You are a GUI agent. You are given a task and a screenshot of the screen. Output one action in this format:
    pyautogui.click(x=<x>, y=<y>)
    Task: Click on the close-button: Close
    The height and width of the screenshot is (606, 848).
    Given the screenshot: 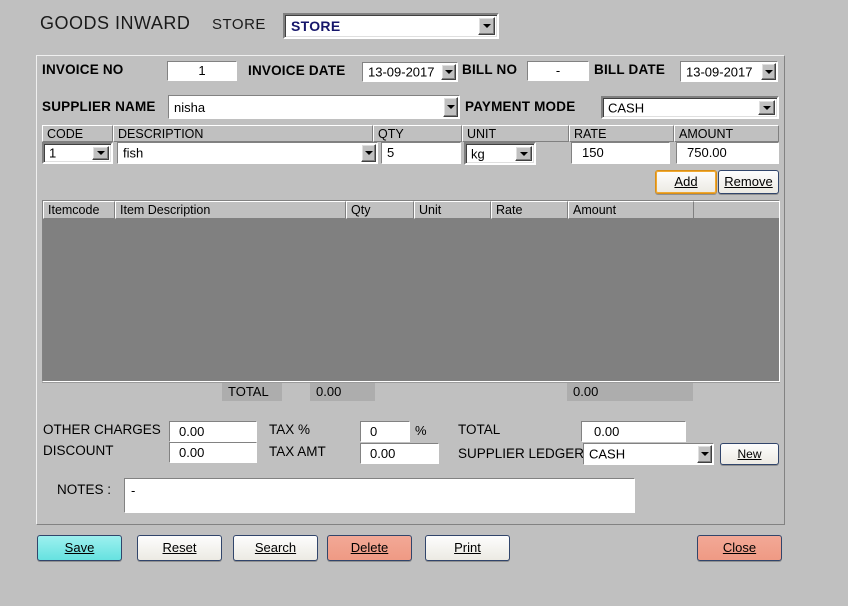 What is the action you would take?
    pyautogui.click(x=739, y=548)
    